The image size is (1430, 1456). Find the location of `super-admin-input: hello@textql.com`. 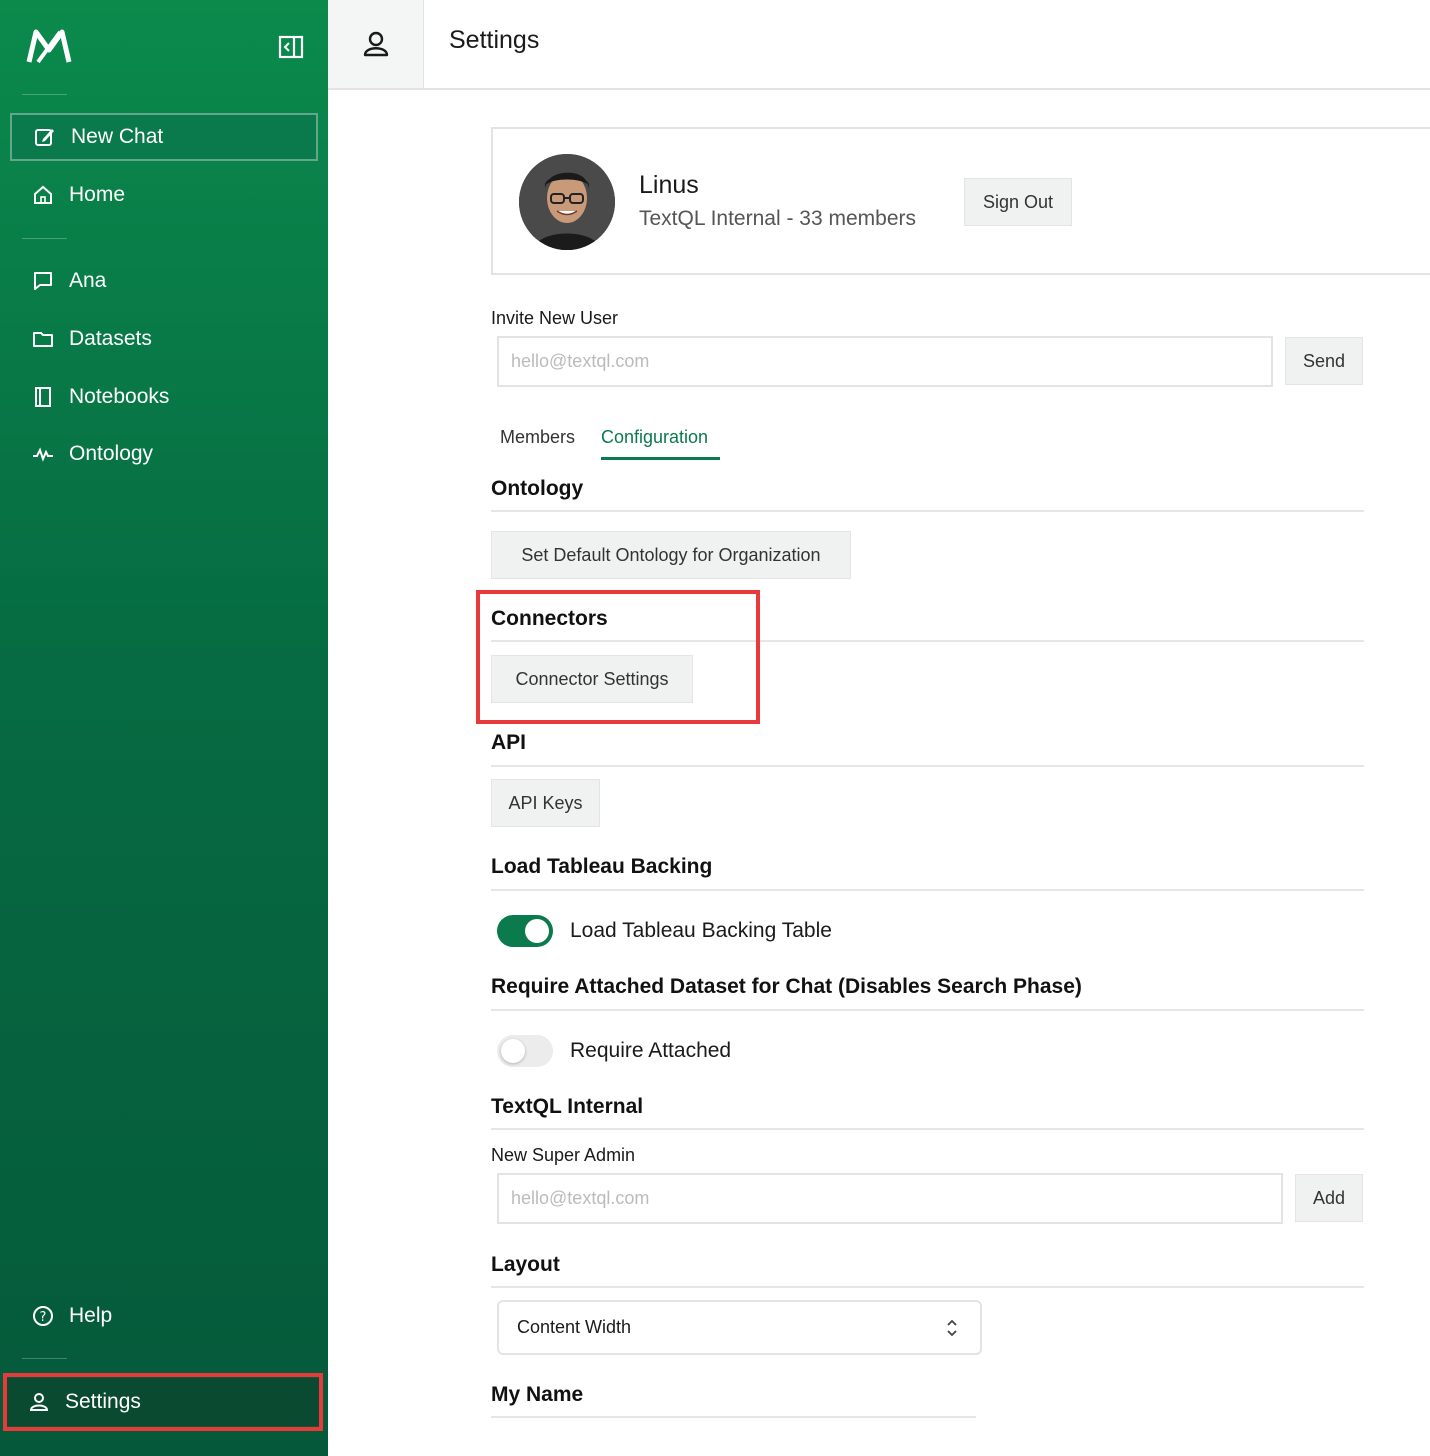

super-admin-input: hello@textql.com is located at coordinates (890, 1198).